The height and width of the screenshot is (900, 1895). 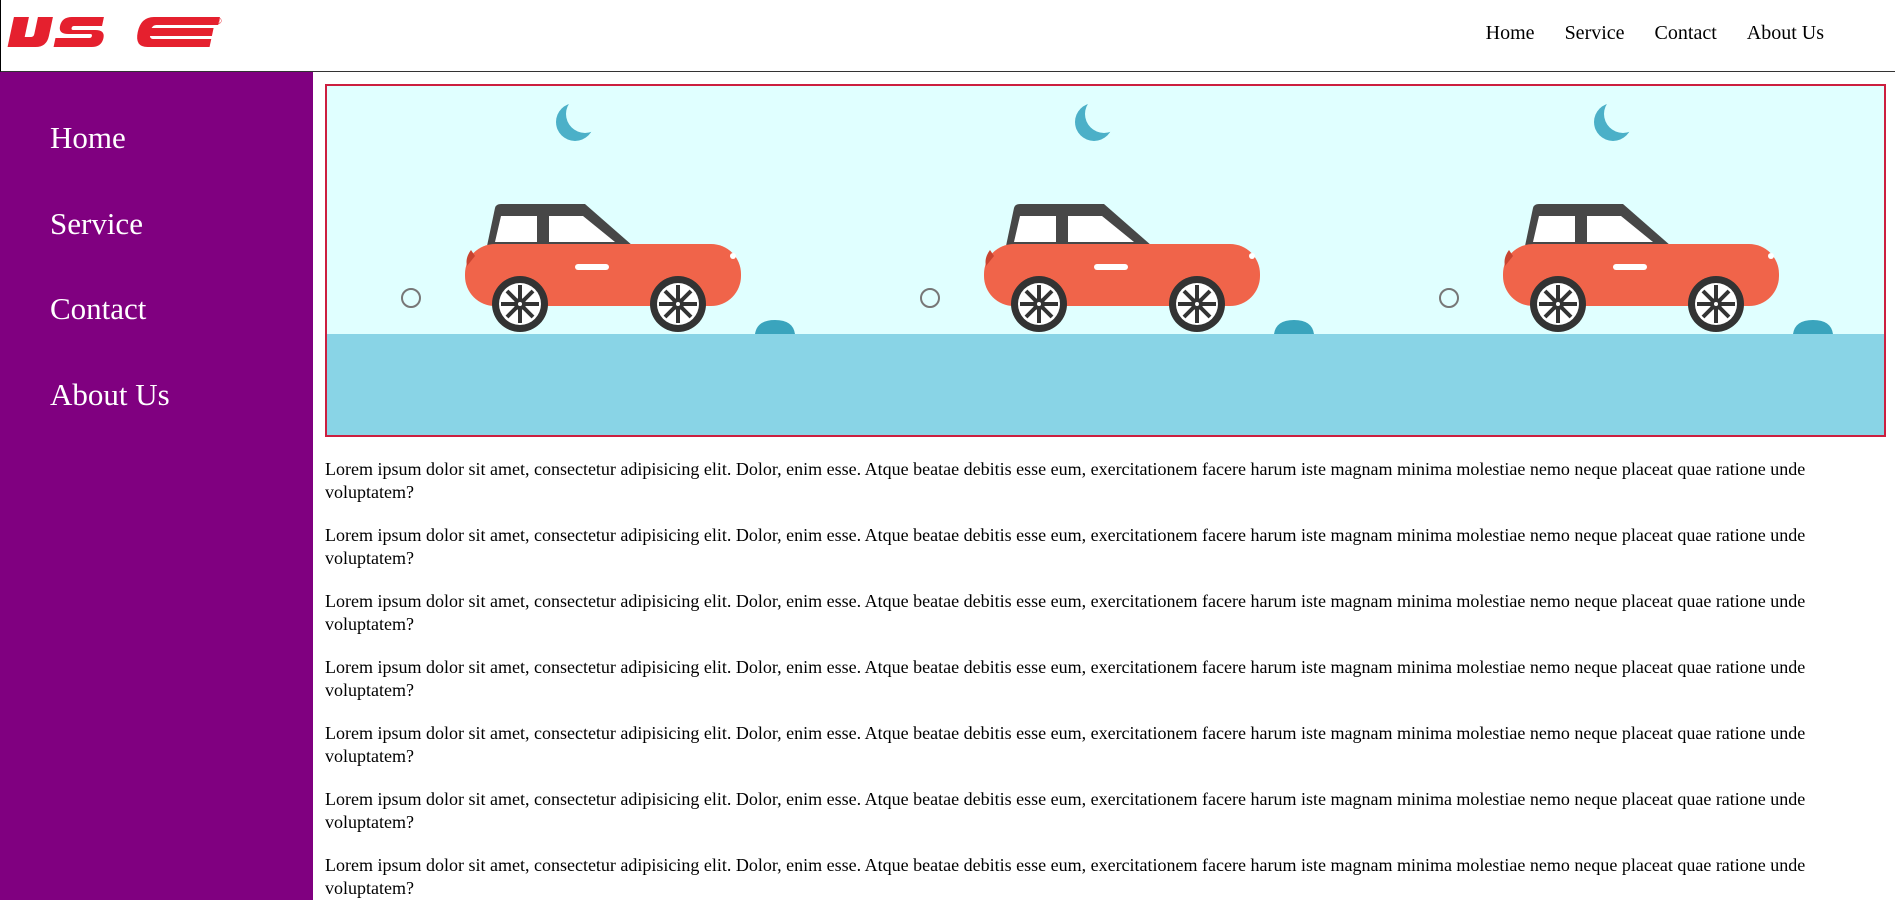 What do you see at coordinates (218, 21) in the screenshot?
I see `registered-mark: ®` at bounding box center [218, 21].